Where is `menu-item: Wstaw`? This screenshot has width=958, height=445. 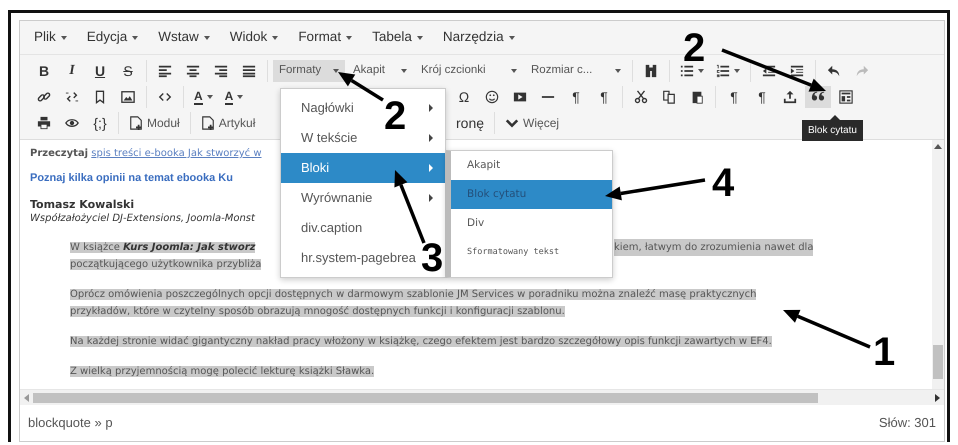 menu-item: Wstaw is located at coordinates (184, 37).